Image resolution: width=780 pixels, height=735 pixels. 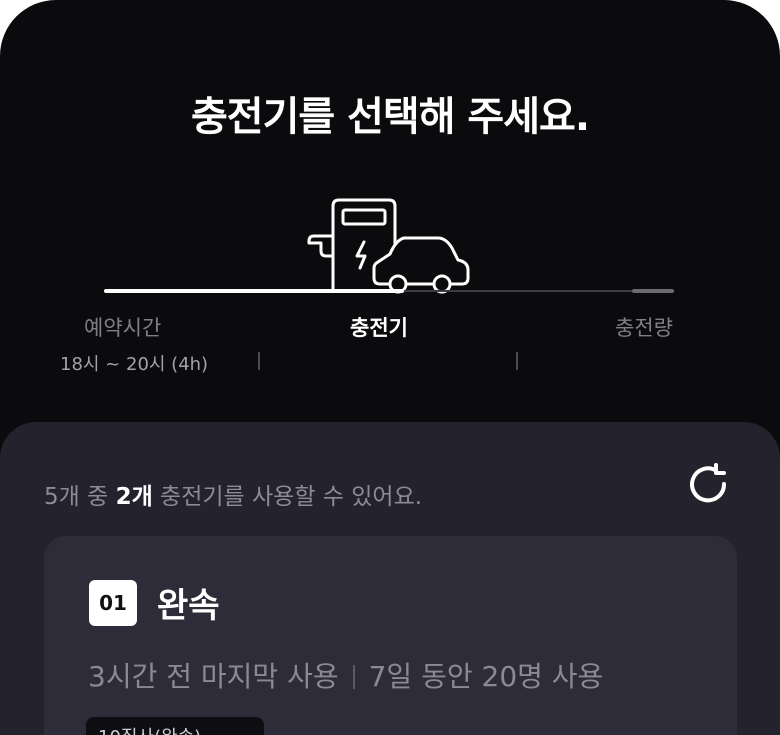 What do you see at coordinates (653, 291) in the screenshot?
I see `progress-track-end` at bounding box center [653, 291].